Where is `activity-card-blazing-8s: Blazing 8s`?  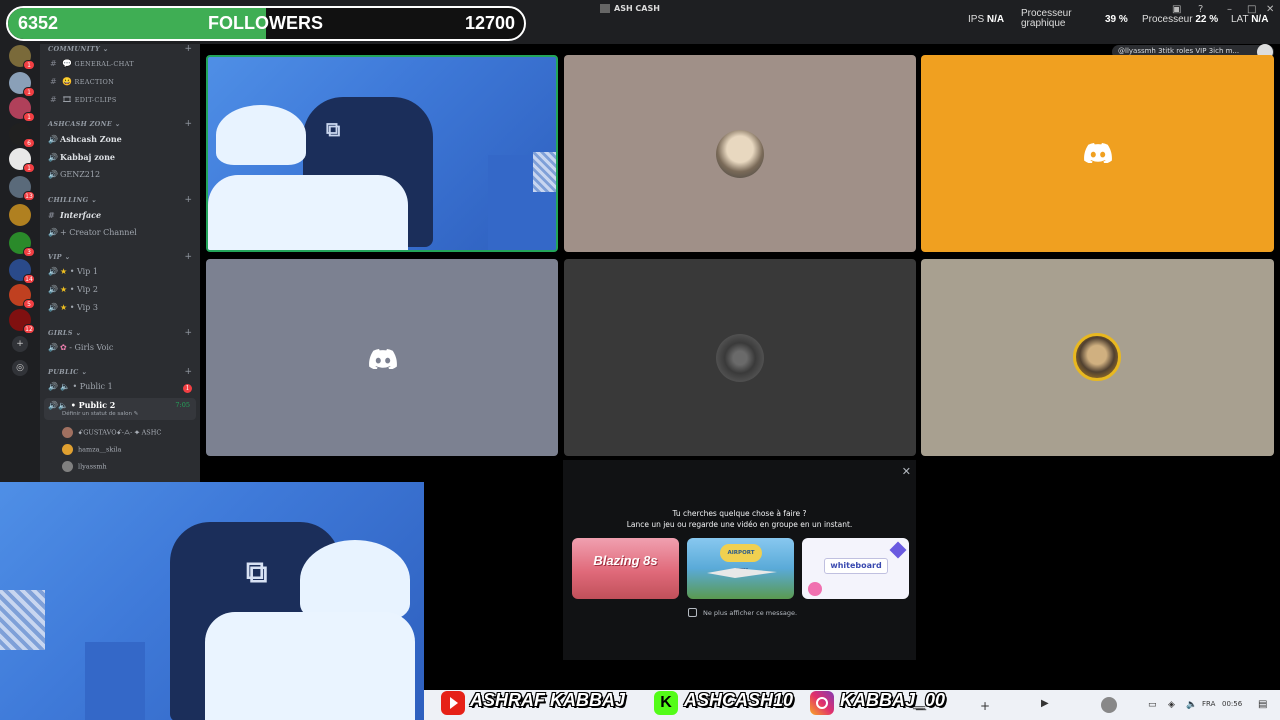
activity-card-blazing-8s: Blazing 8s is located at coordinates (625, 568).